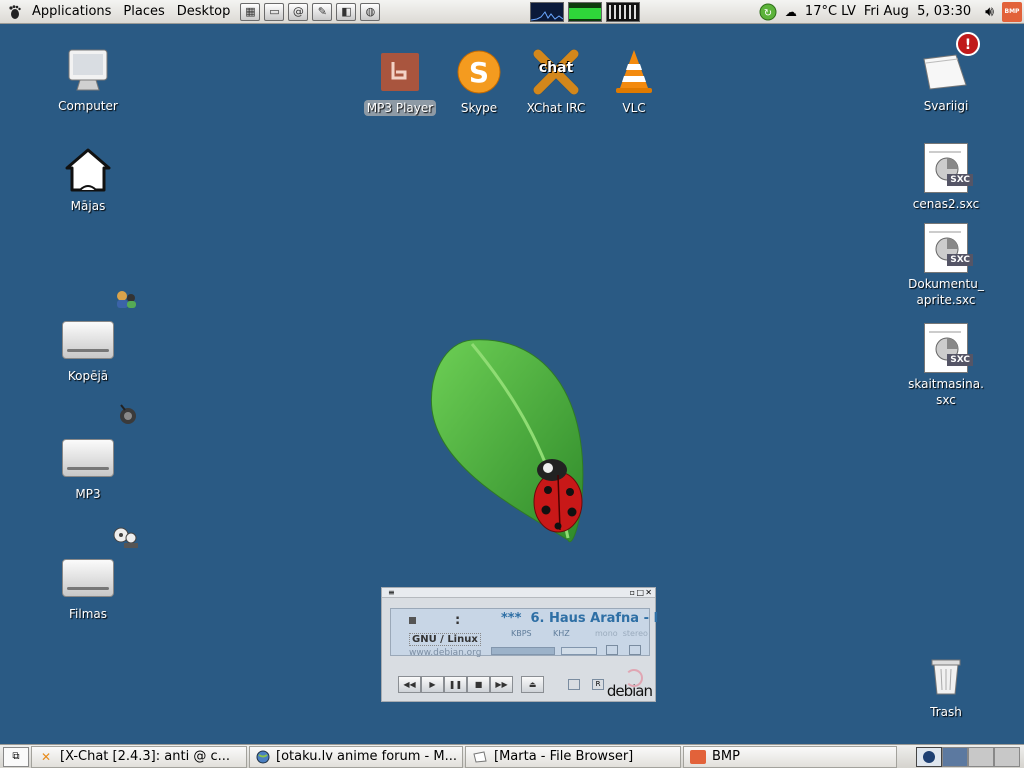  Describe the element at coordinates (15, 12) in the screenshot. I see `gnome-foot-icon` at that location.